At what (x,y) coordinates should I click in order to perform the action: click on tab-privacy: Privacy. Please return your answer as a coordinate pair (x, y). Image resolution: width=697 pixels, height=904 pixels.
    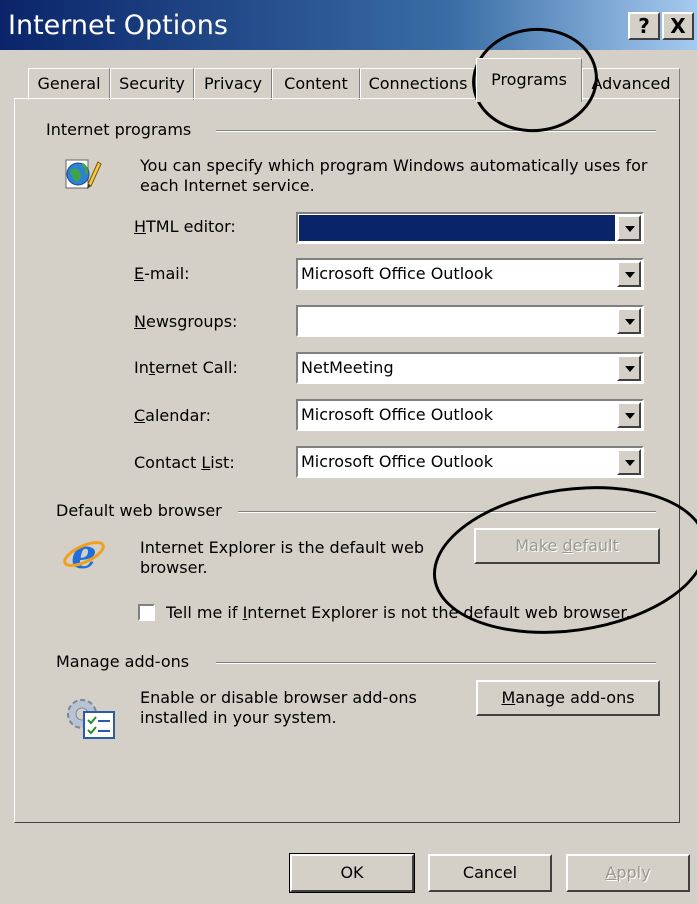
    Looking at the image, I should click on (233, 84).